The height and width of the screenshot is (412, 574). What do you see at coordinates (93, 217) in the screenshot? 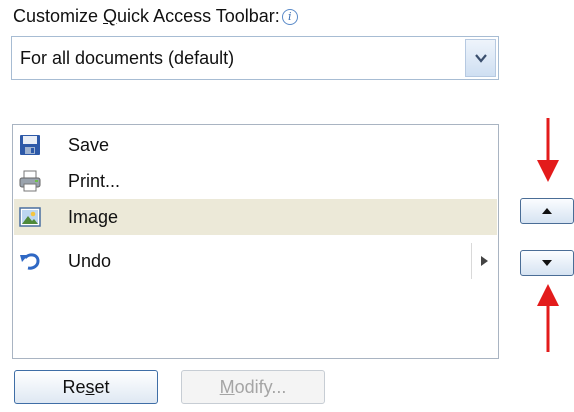
I see `list-item-label: Image` at bounding box center [93, 217].